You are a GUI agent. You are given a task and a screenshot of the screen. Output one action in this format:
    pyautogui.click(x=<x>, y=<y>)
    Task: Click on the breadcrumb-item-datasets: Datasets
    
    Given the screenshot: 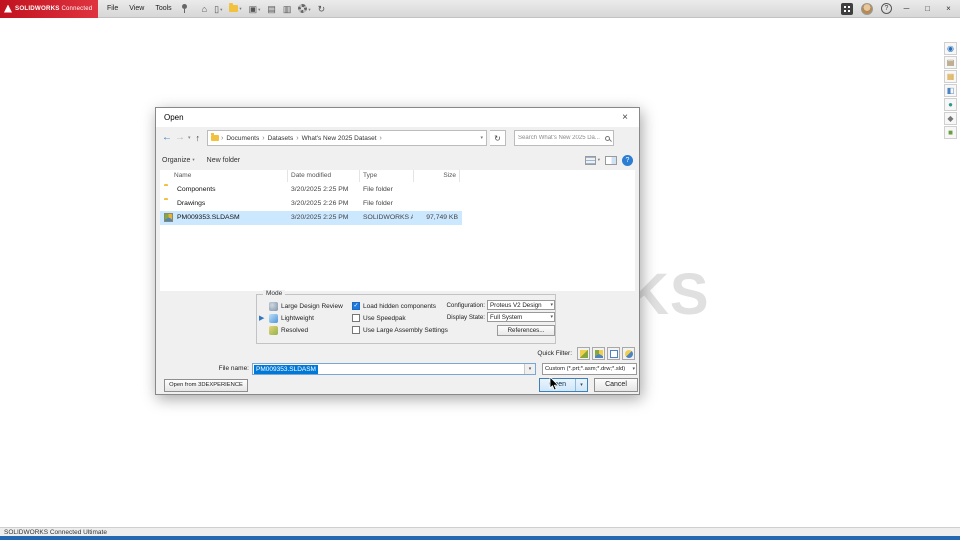 What is the action you would take?
    pyautogui.click(x=281, y=138)
    